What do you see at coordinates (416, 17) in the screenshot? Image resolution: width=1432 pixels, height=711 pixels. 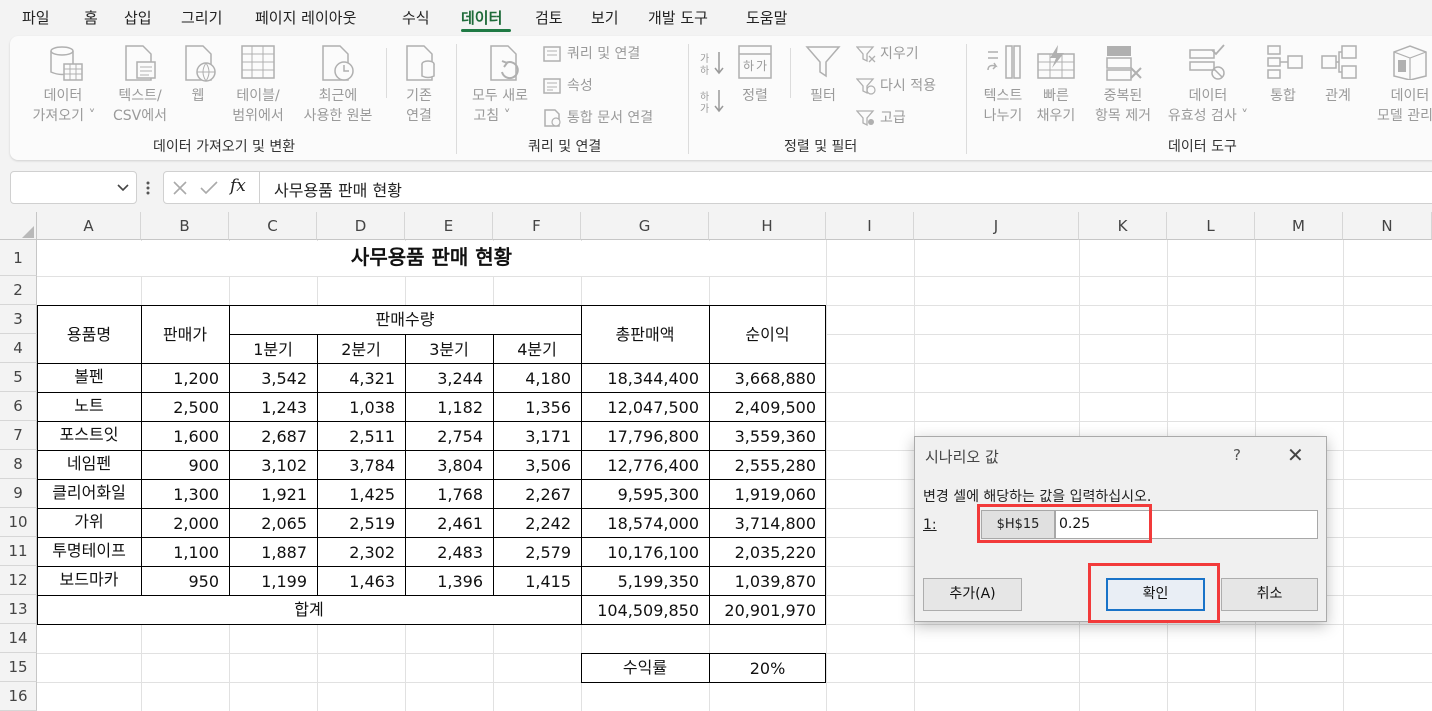 I see `menu-formulas: 수식` at bounding box center [416, 17].